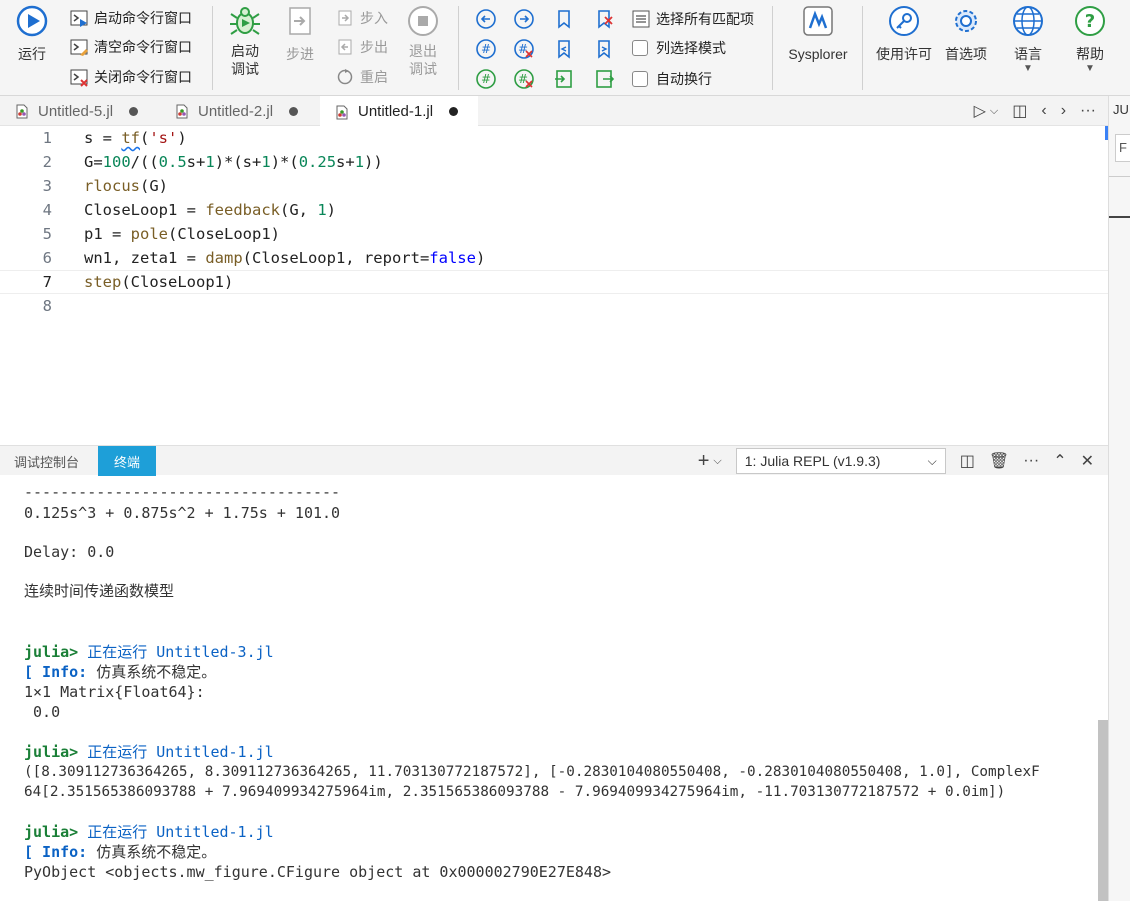  Describe the element at coordinates (127, 461) in the screenshot. I see `tab-terminal: 终端` at that location.